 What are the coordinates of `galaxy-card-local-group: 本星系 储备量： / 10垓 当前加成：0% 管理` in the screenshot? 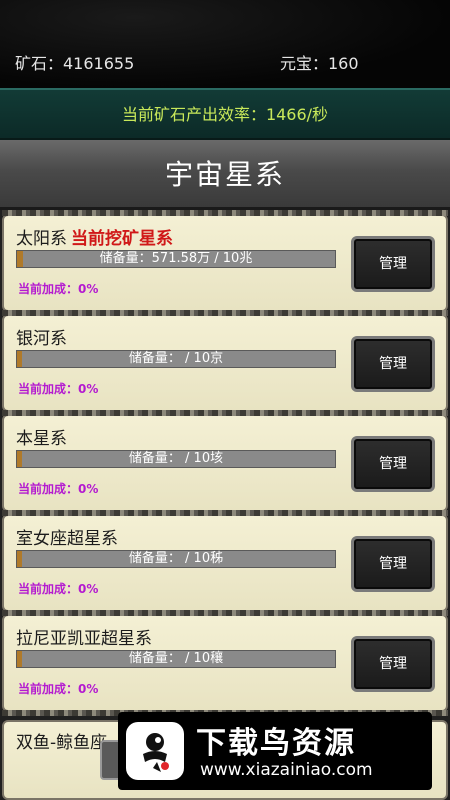 It's located at (225, 463).